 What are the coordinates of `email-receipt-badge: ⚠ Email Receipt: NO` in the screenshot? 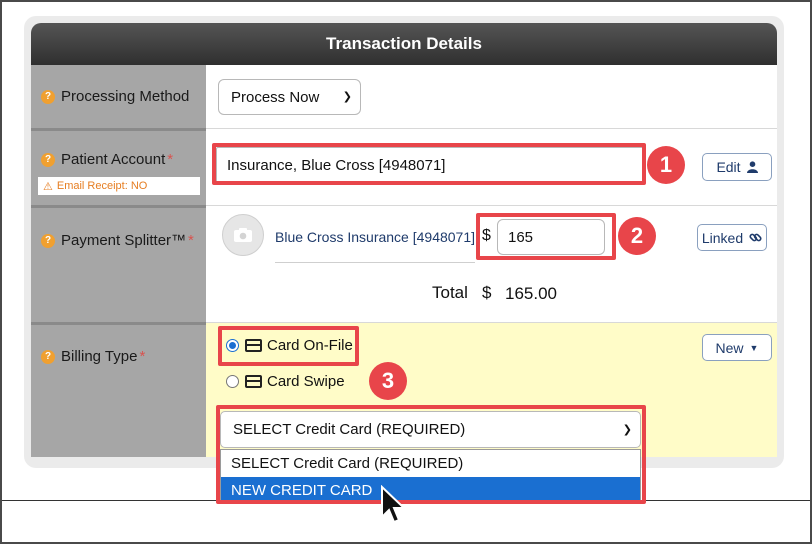 It's located at (119, 186).